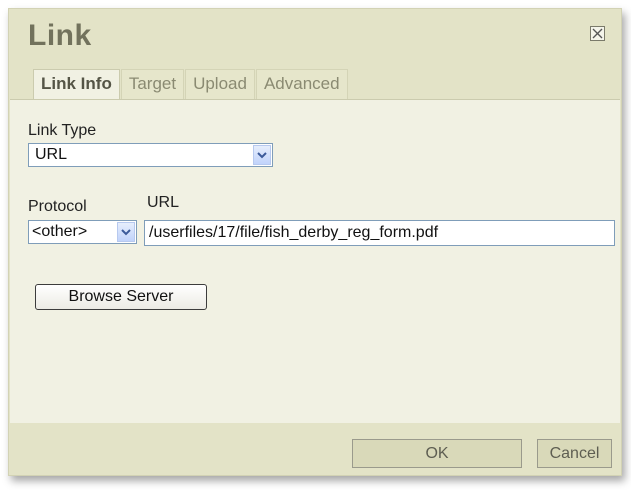  Describe the element at coordinates (76, 84) in the screenshot. I see `tab-link-info: Link Info` at that location.